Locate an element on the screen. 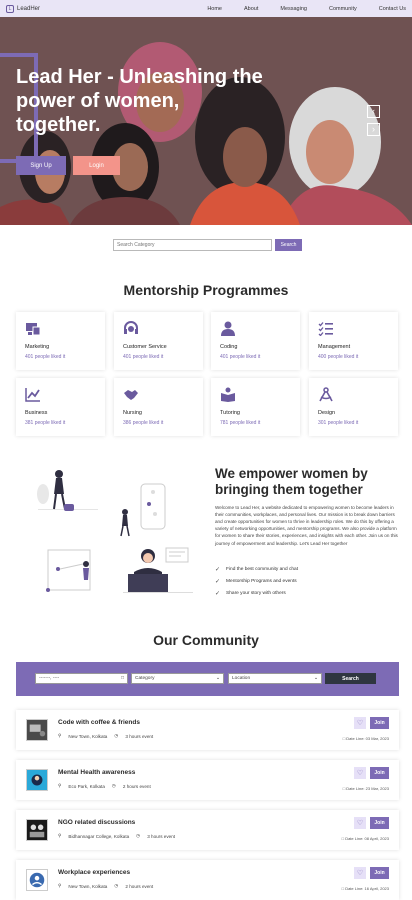 The width and height of the screenshot is (412, 900). category-select: Category ⌄ is located at coordinates (177, 678).